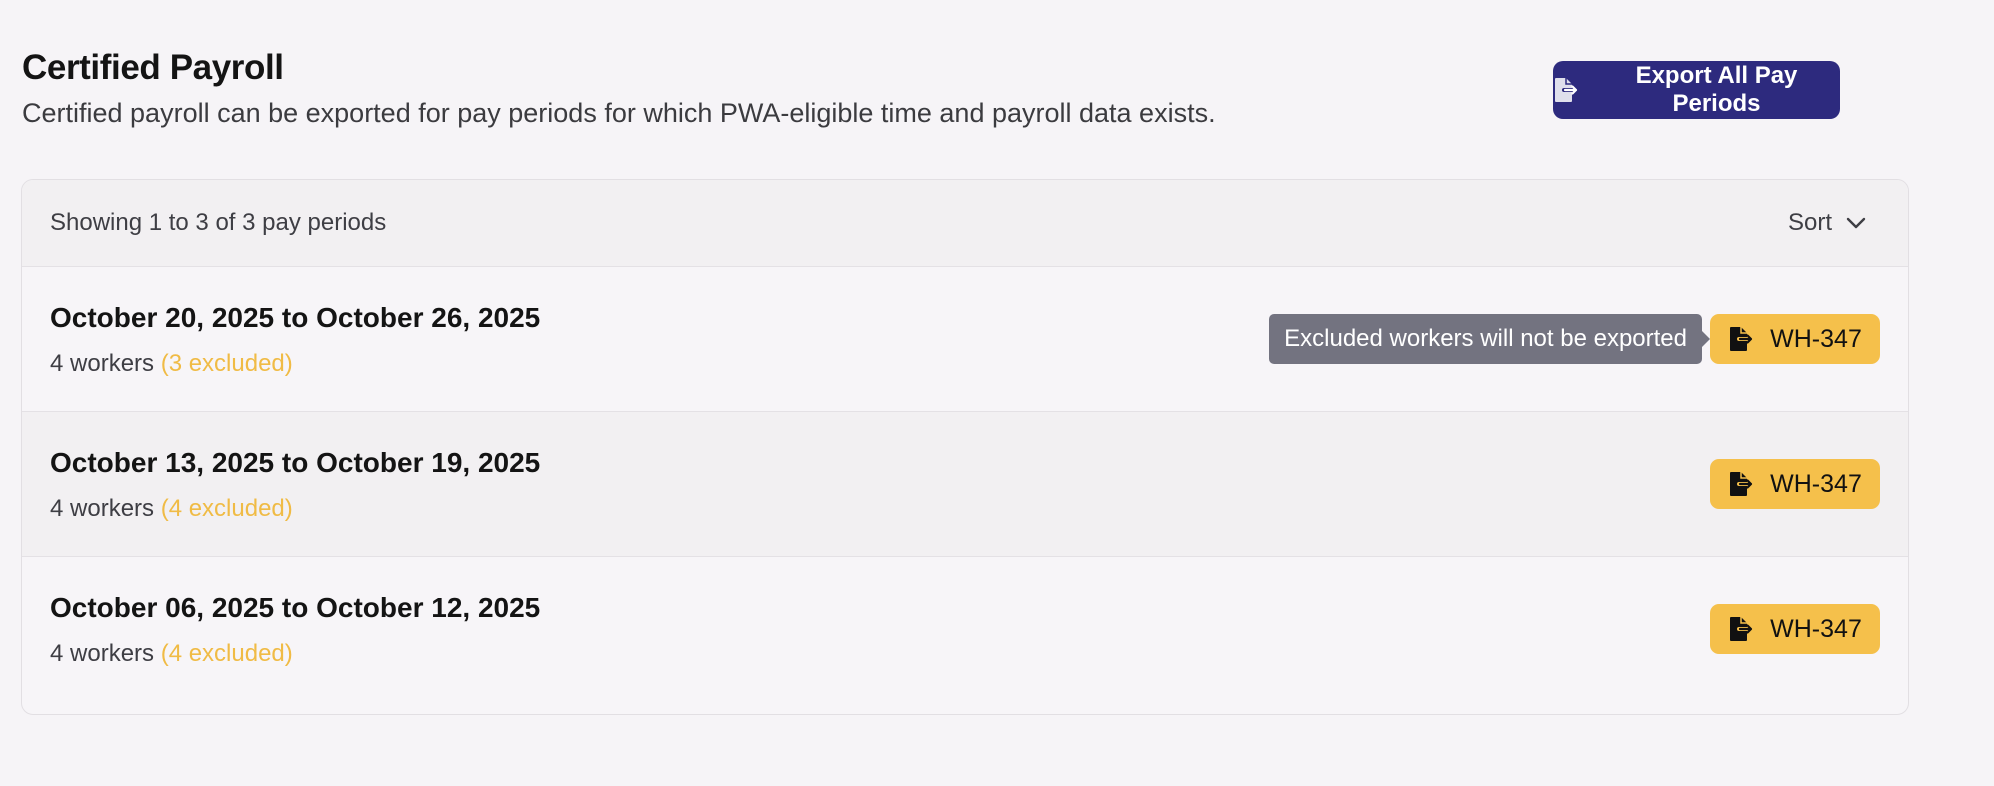  What do you see at coordinates (1856, 223) in the screenshot?
I see `chevron-down-icon` at bounding box center [1856, 223].